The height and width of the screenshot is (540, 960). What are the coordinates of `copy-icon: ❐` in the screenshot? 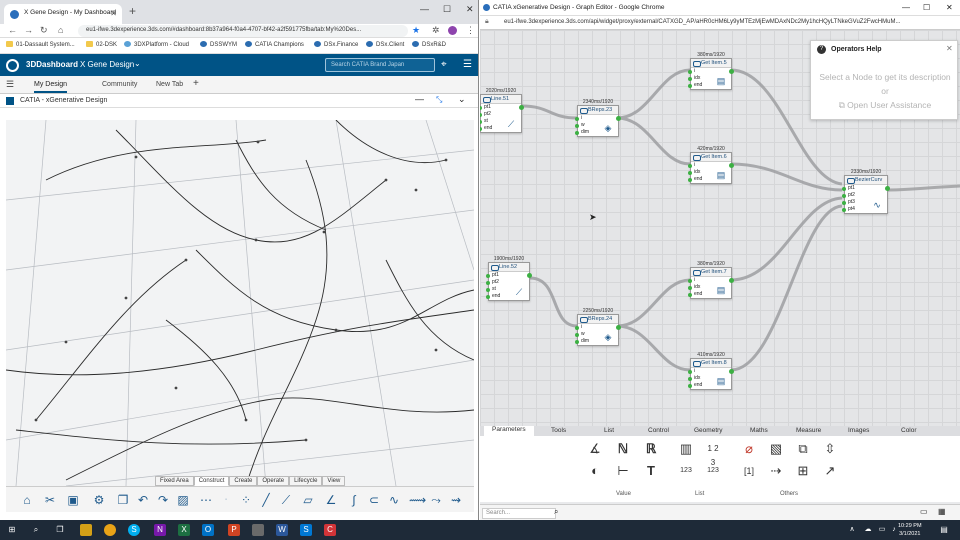 It's located at (123, 500).